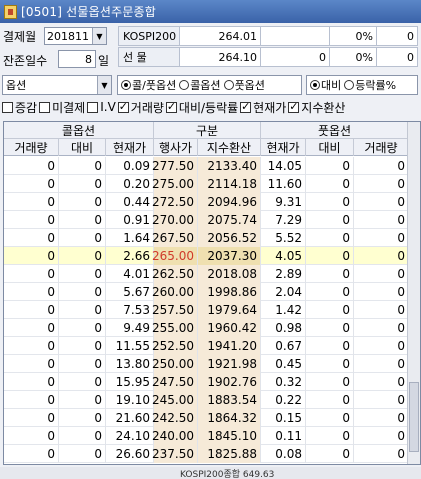  Describe the element at coordinates (130, 274) in the screenshot. I see `cell-call-price: 4.01` at that location.